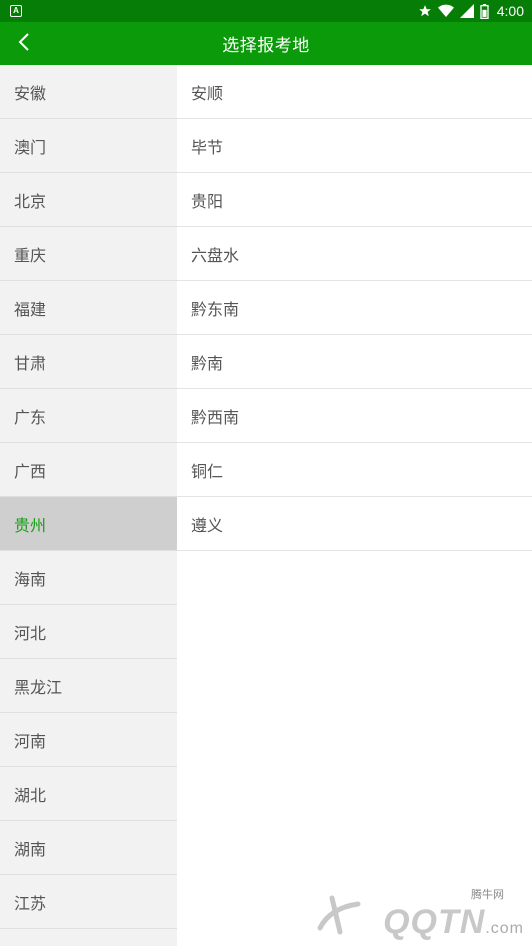 This screenshot has height=946, width=532. Describe the element at coordinates (16, 11) in the screenshot. I see `app-badge-icon: A` at that location.